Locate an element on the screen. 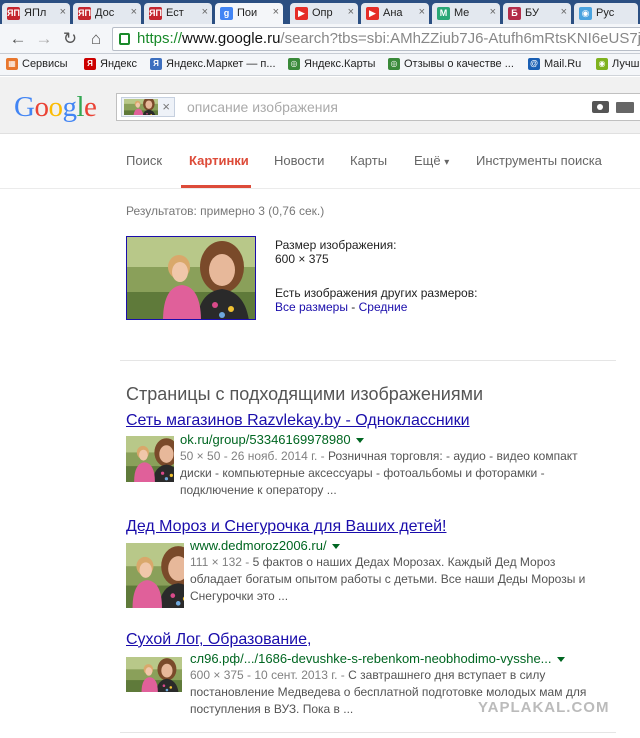 The image size is (640, 738). image-size-value: 600 × 375 is located at coordinates (302, 259).